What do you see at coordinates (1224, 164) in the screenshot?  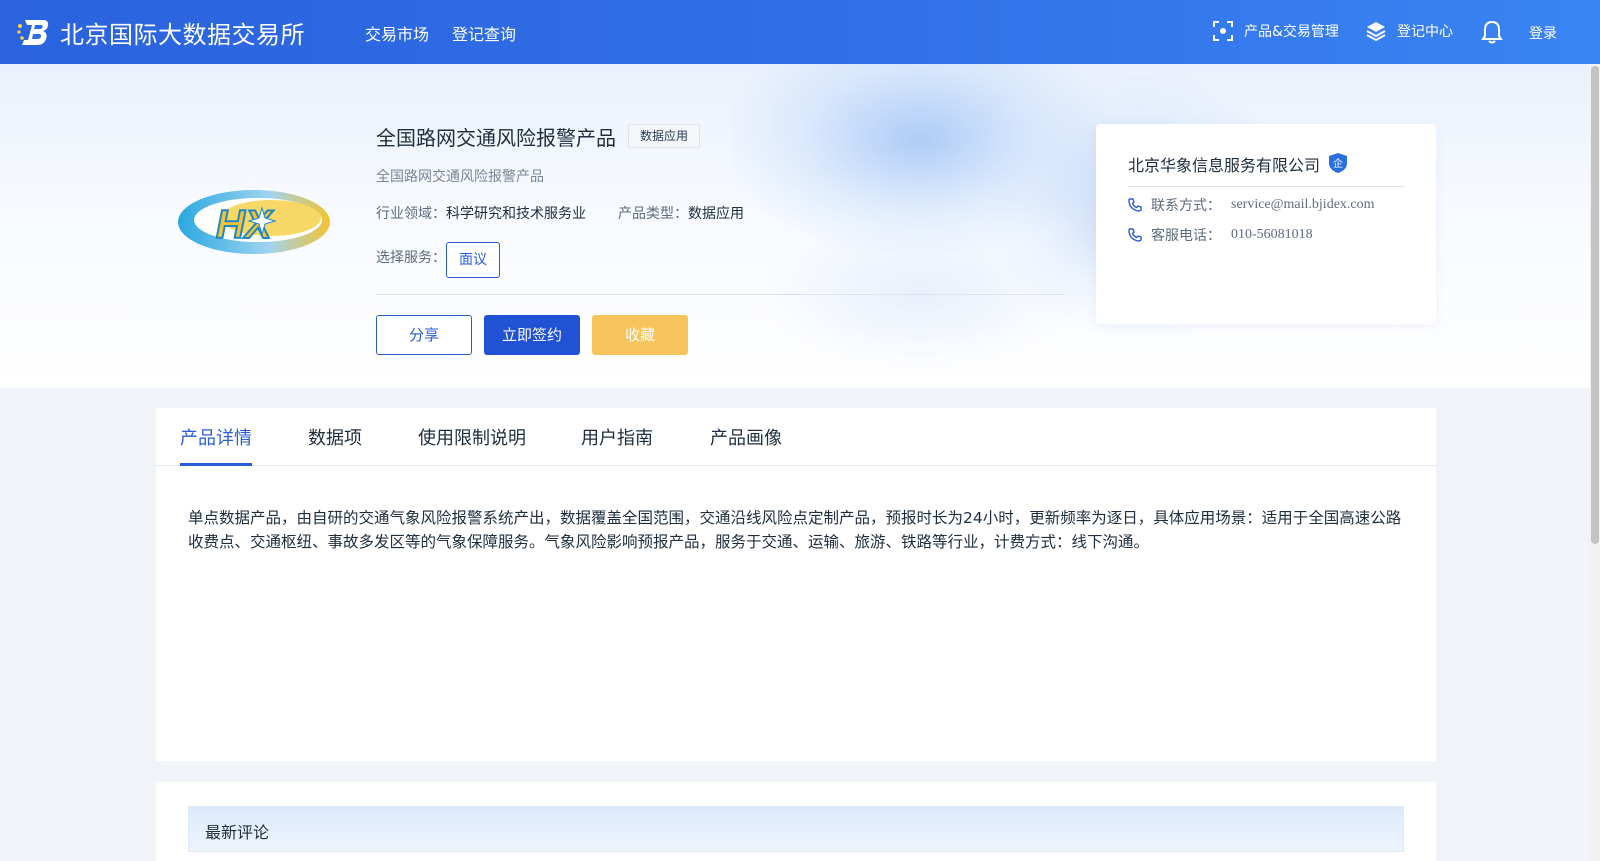 I see `company-name: 北京华象信息服务有限公司` at bounding box center [1224, 164].